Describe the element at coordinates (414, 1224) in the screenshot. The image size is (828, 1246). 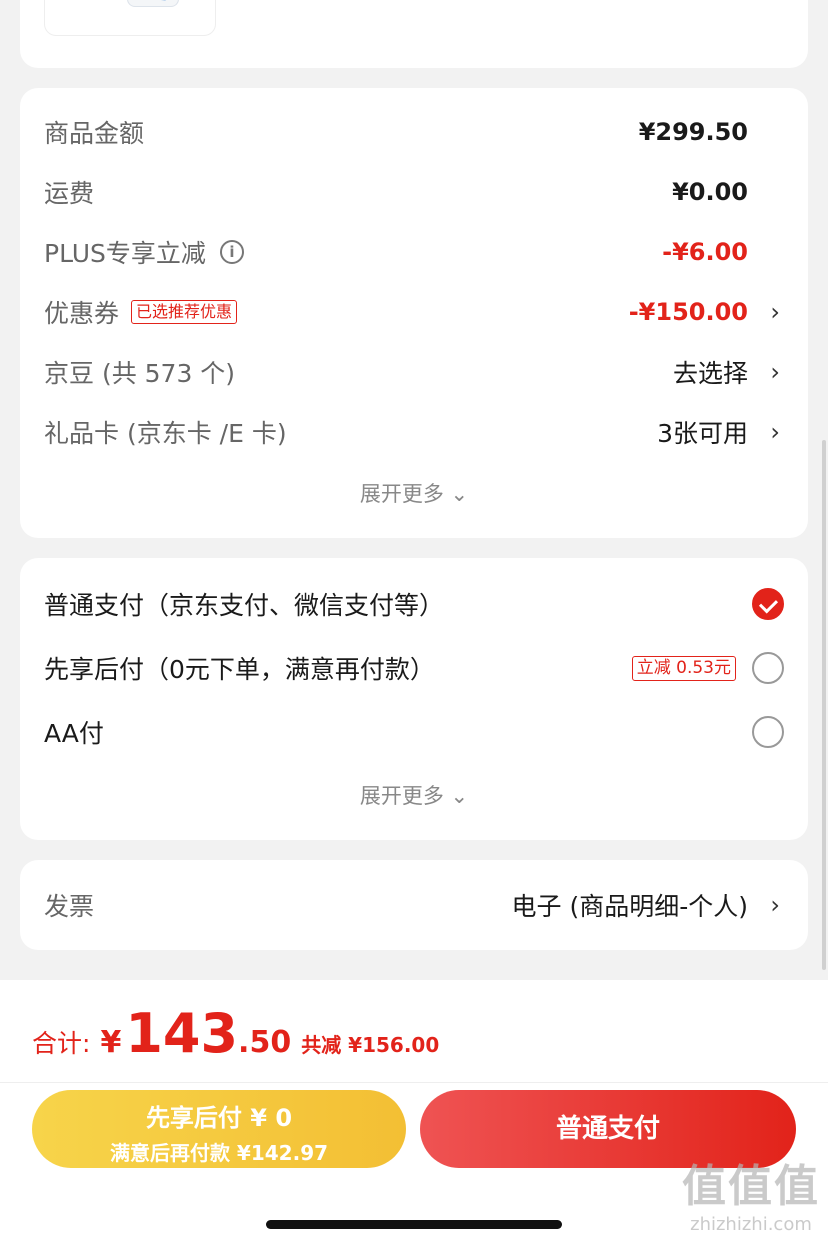
I see `home-indicator` at that location.